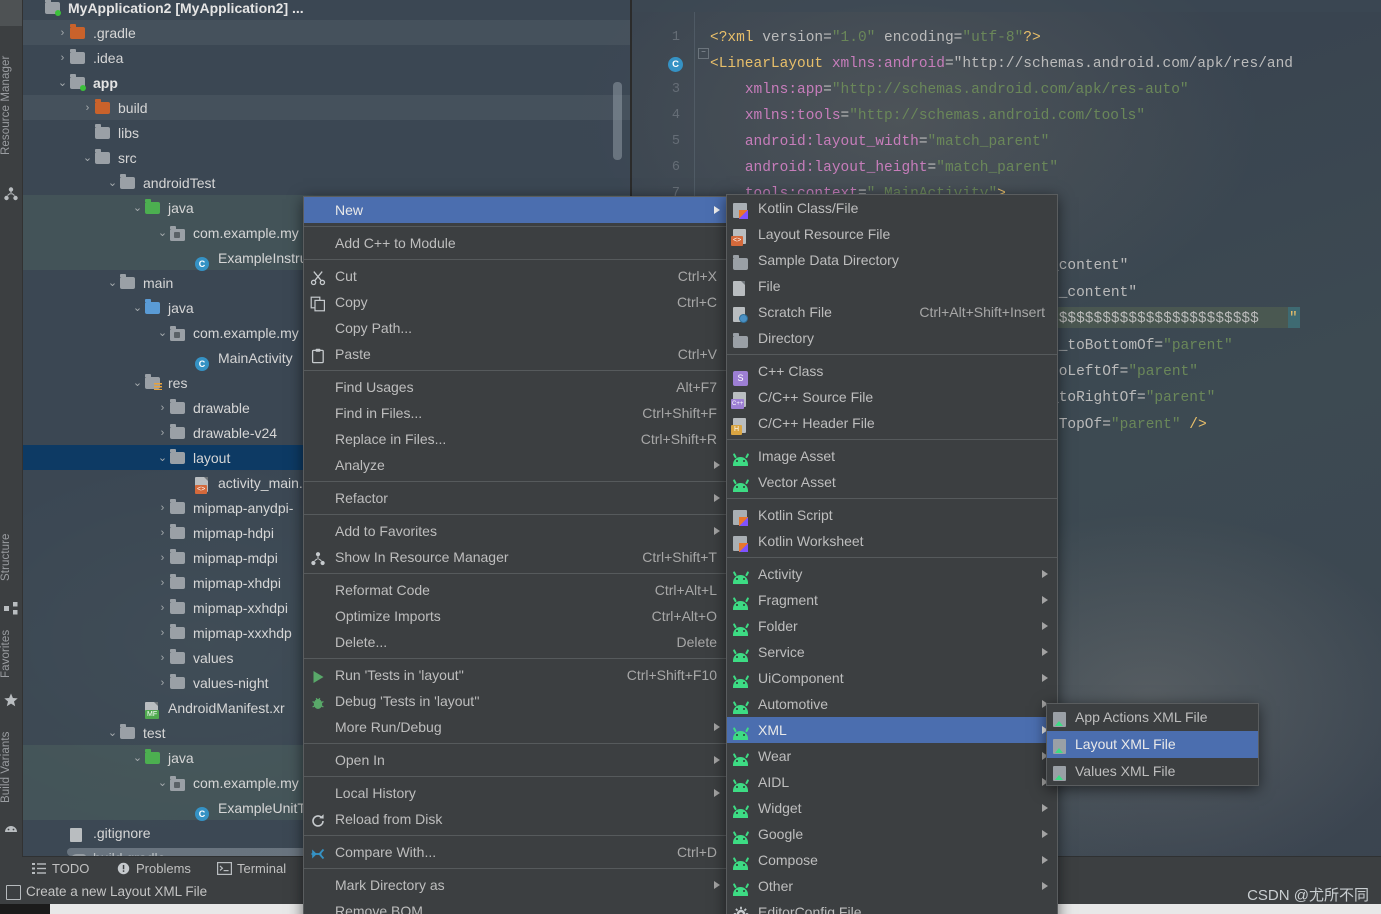  What do you see at coordinates (892, 397) in the screenshot?
I see `new-submenu-item: C/C++ Source File` at bounding box center [892, 397].